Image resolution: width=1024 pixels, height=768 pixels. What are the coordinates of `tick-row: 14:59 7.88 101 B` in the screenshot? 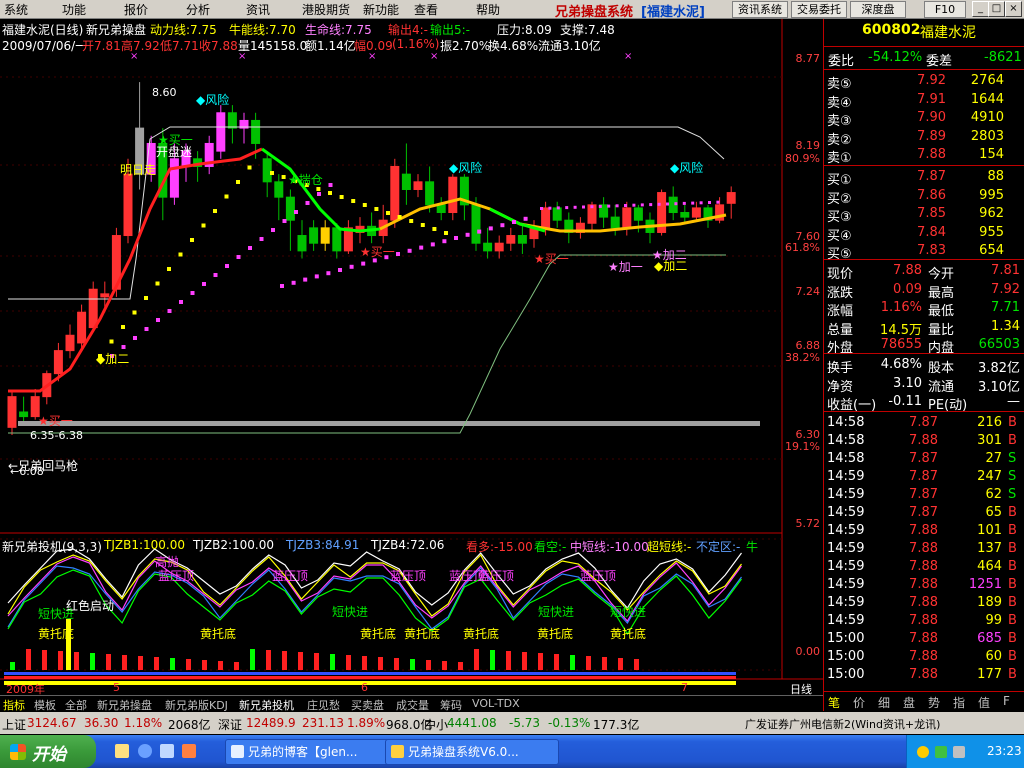 It's located at (924, 531).